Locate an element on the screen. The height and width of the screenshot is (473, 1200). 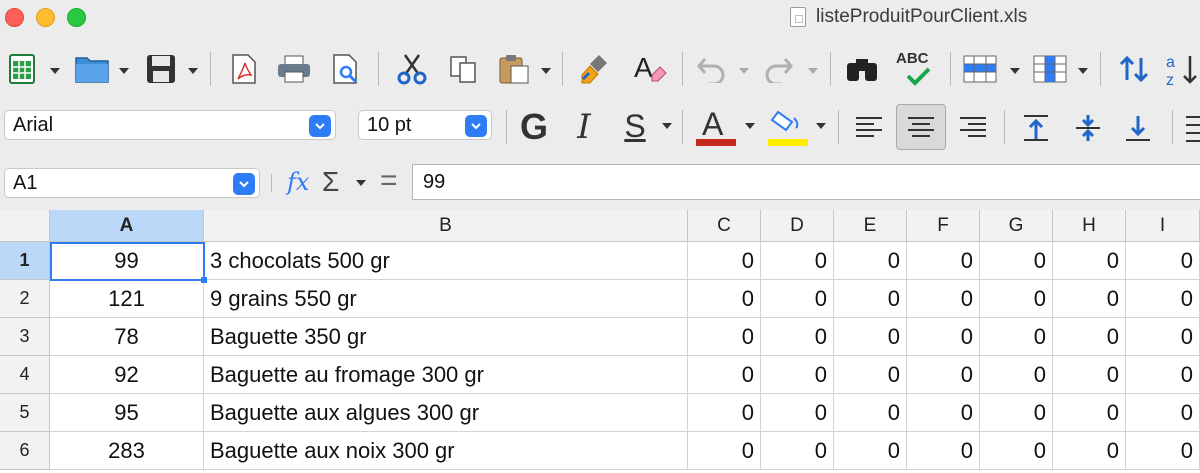
new-dropdown-icon is located at coordinates (55, 71).